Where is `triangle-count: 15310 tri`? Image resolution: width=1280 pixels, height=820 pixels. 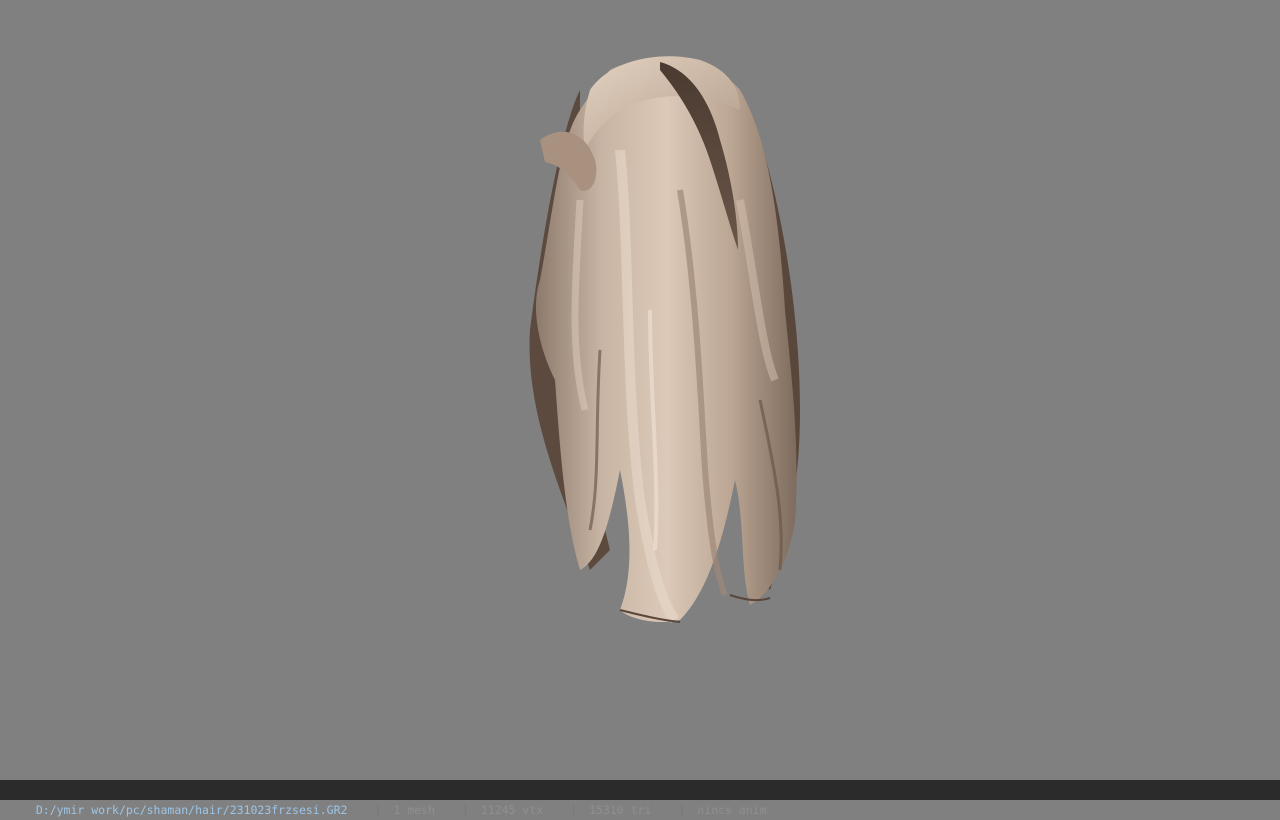
triangle-count: 15310 tri is located at coordinates (620, 810).